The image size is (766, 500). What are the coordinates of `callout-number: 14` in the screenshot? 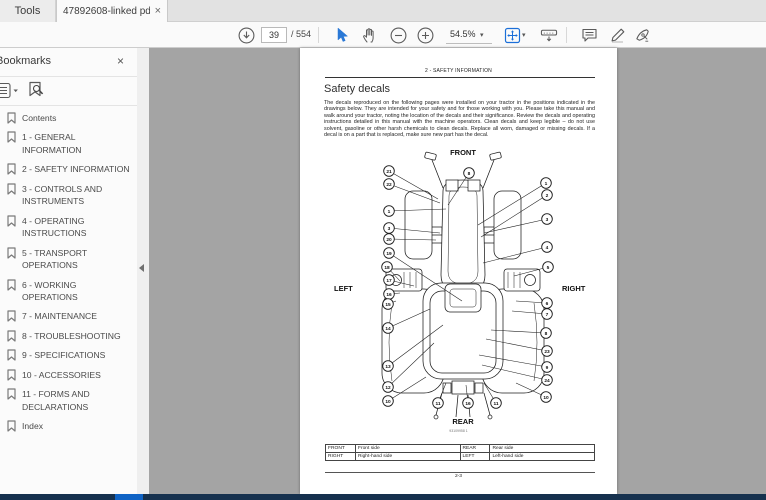 It's located at (388, 329).